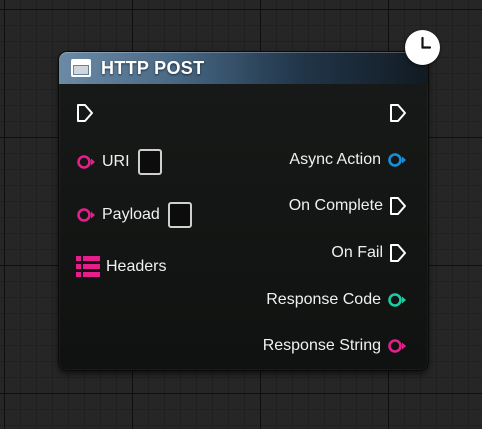  I want to click on integer-pin-icon, so click(397, 300).